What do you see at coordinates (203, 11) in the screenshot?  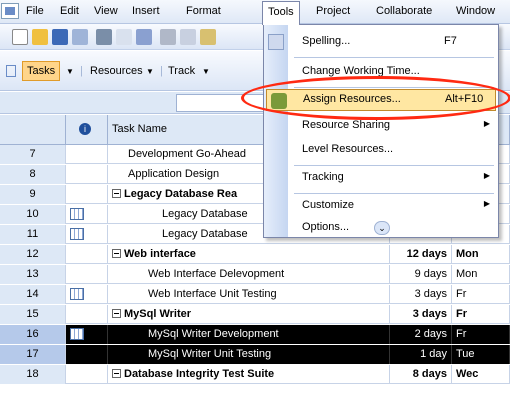 I see `menu-format: Format` at bounding box center [203, 11].